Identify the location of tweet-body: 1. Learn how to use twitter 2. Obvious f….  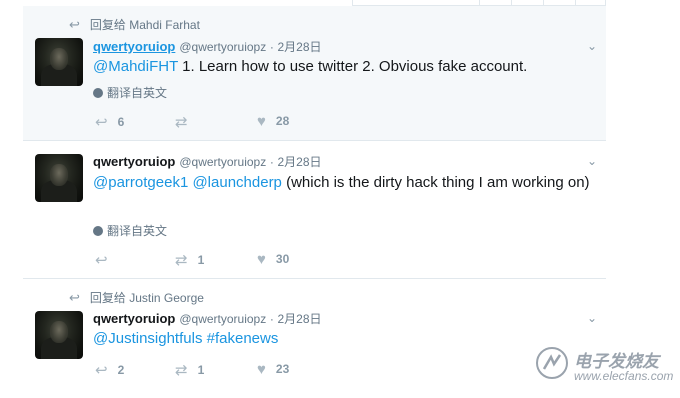
(352, 66).